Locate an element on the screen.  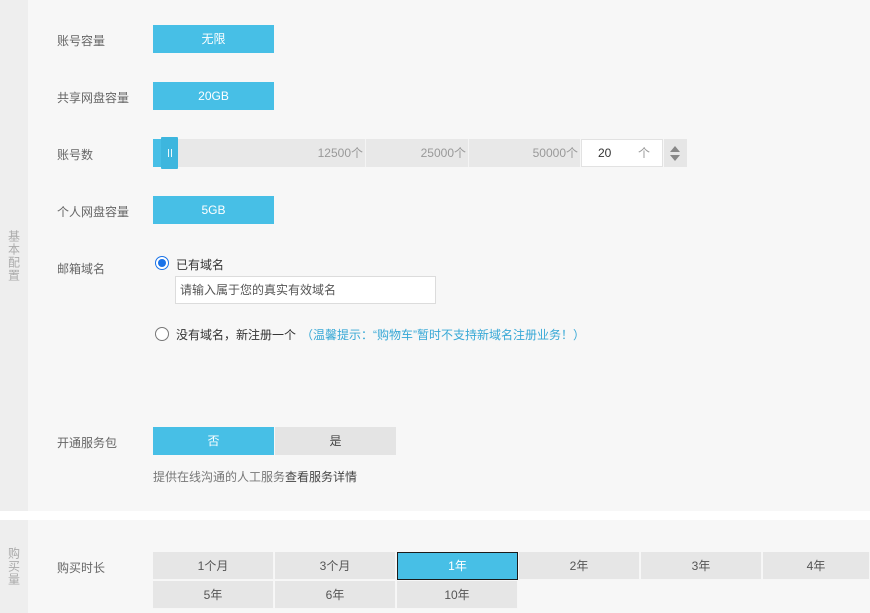
service-pack-note-text: 提供在线沟通的人工服务 is located at coordinates (219, 477).